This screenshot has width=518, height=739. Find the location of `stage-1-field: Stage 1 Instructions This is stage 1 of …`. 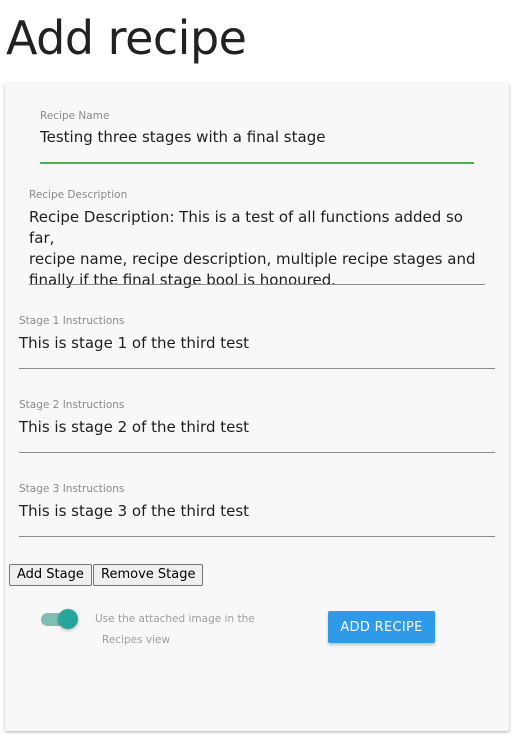

stage-1-field: Stage 1 Instructions This is stage 1 of … is located at coordinates (257, 341).